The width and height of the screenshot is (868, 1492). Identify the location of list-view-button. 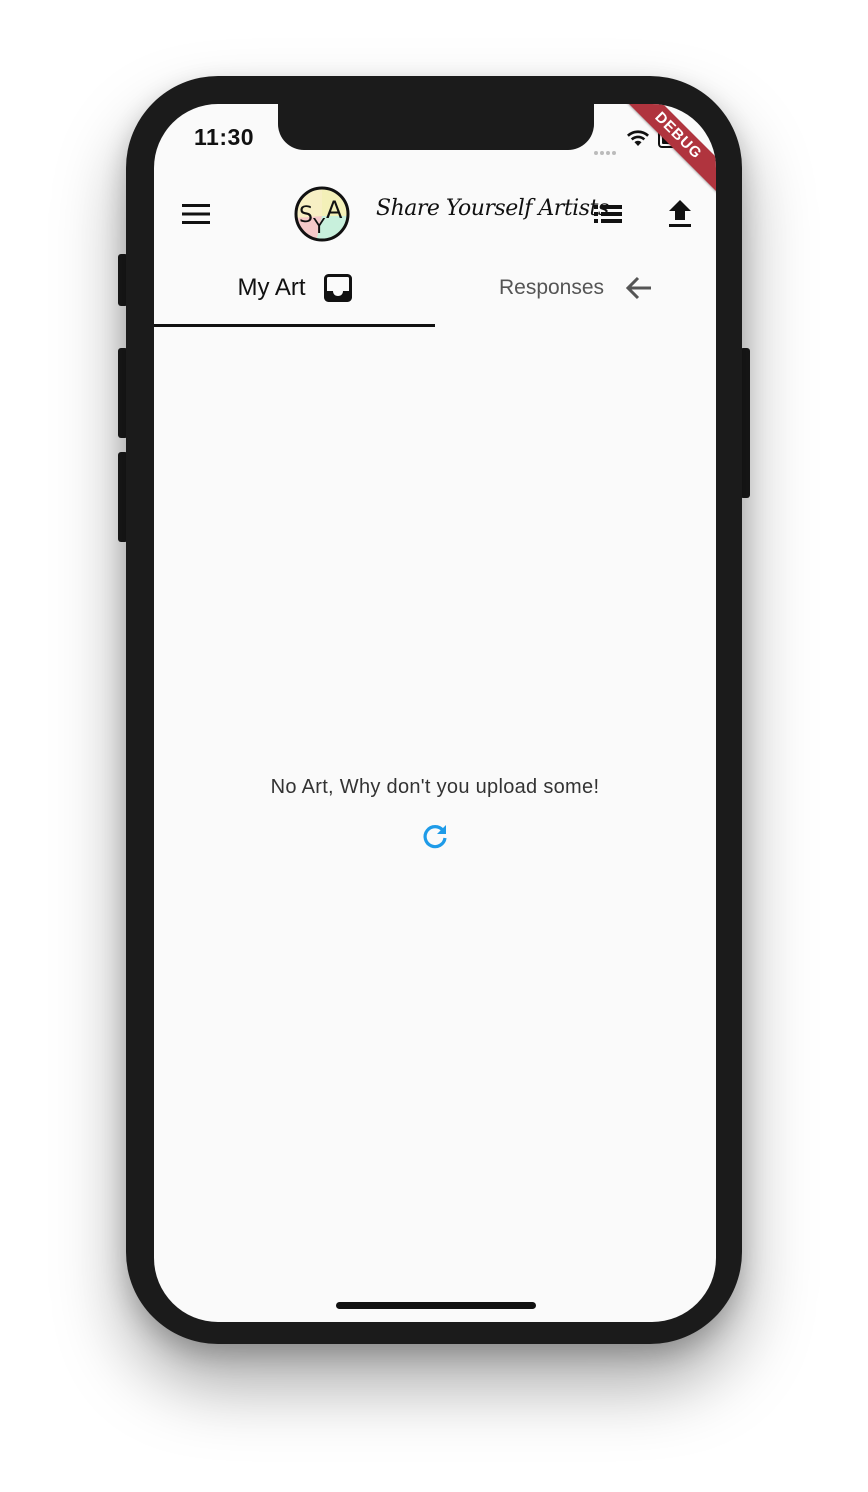
(608, 214).